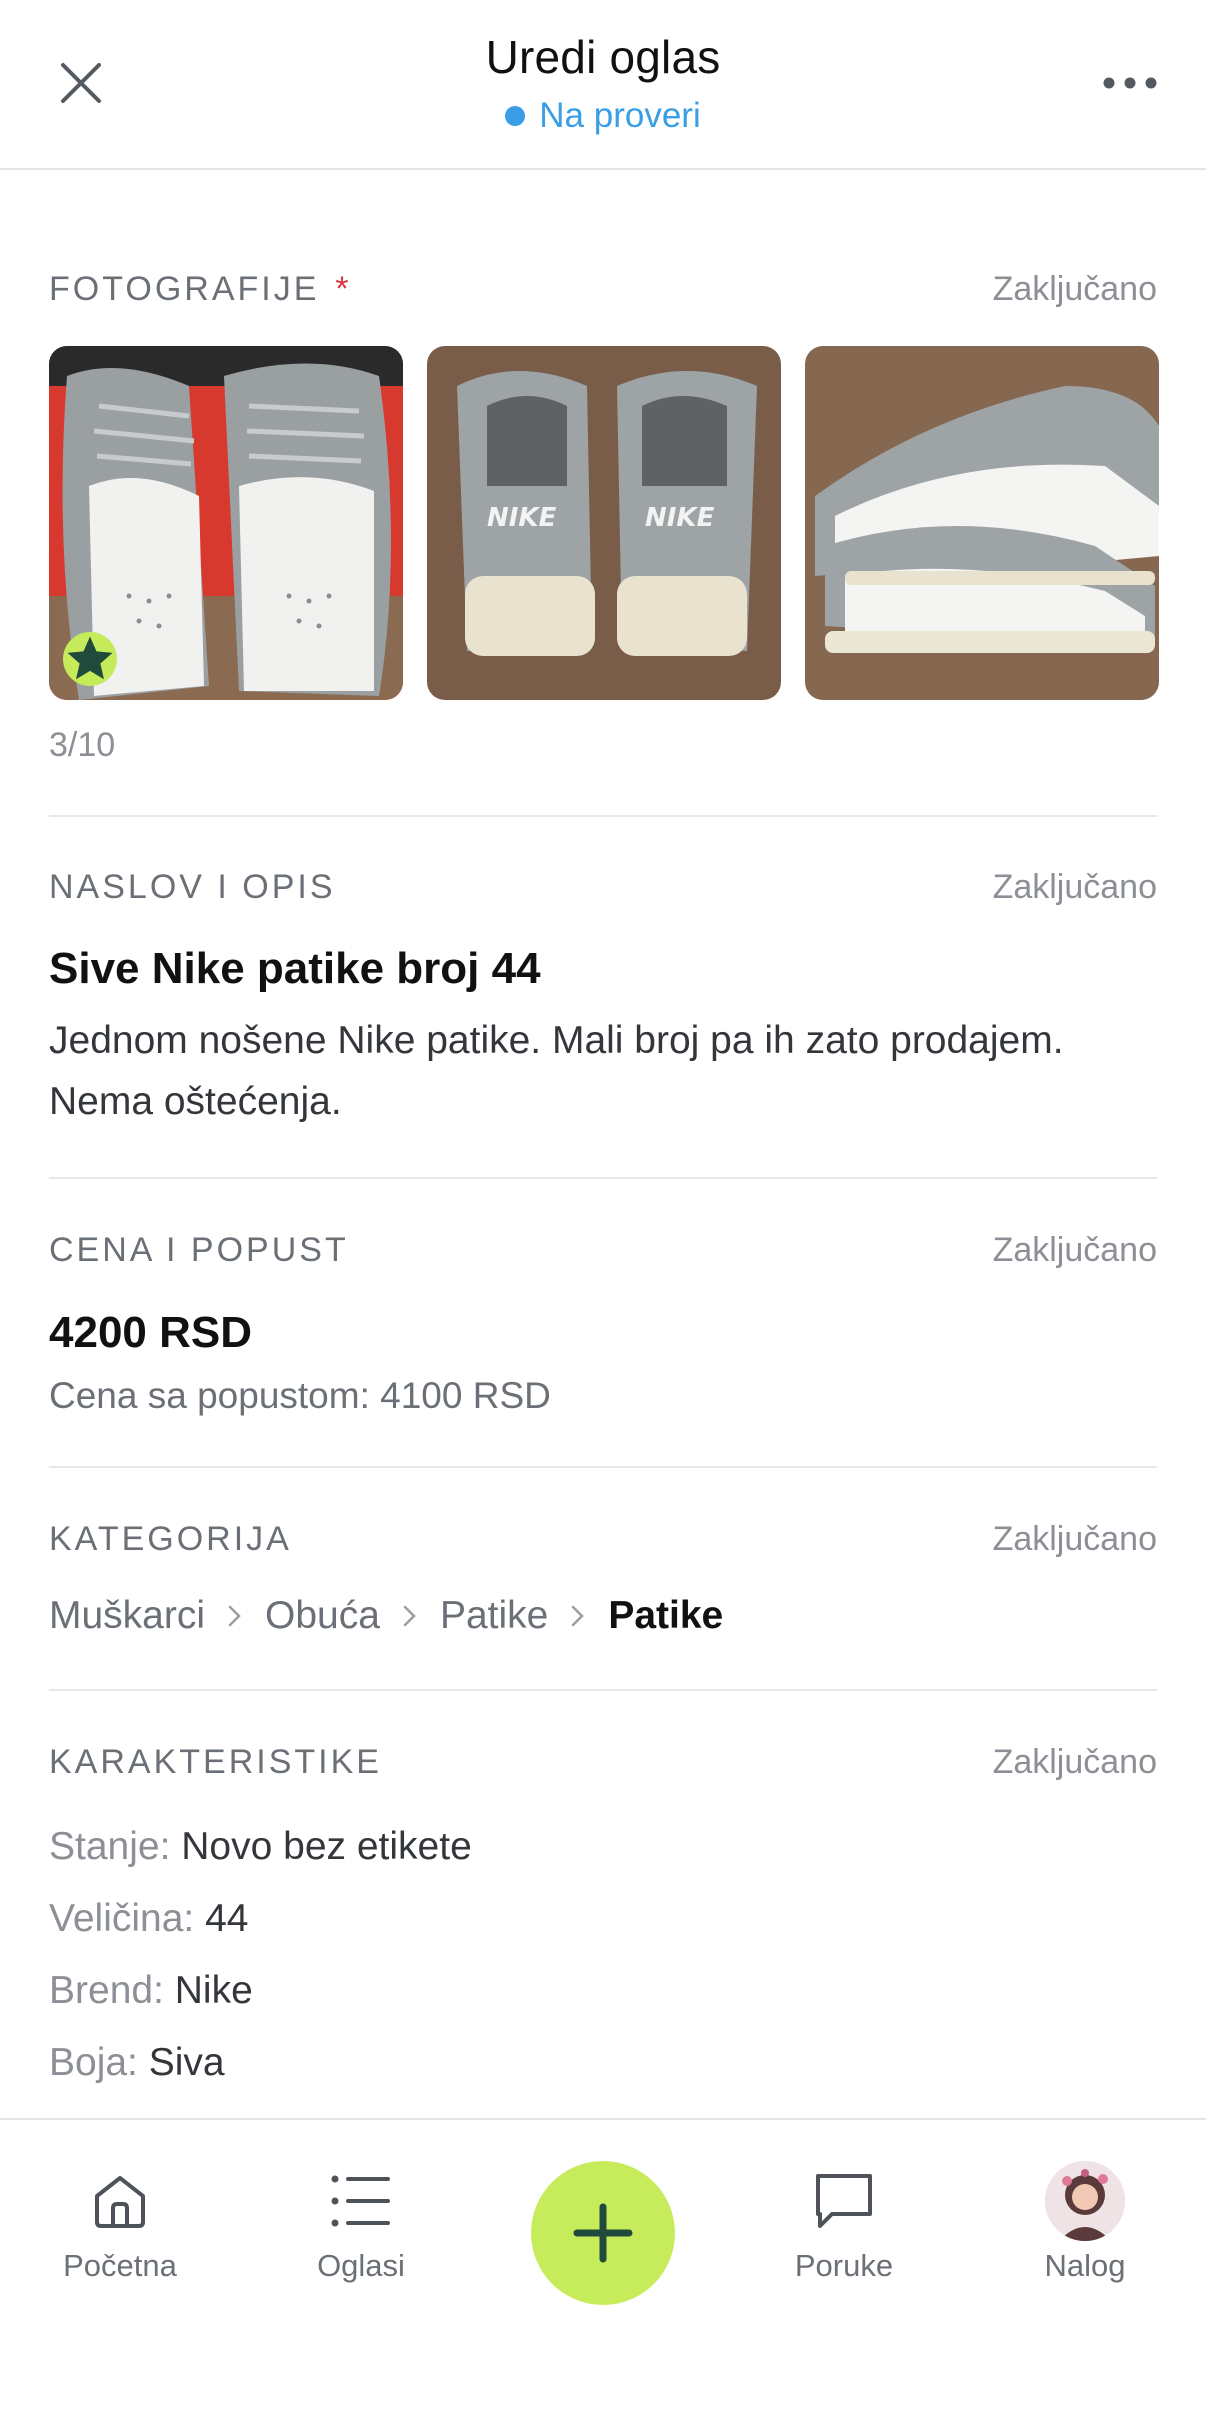 Image resolution: width=1206 pixels, height=2436 pixels. I want to click on tab-home: Početna, so click(120, 2225).